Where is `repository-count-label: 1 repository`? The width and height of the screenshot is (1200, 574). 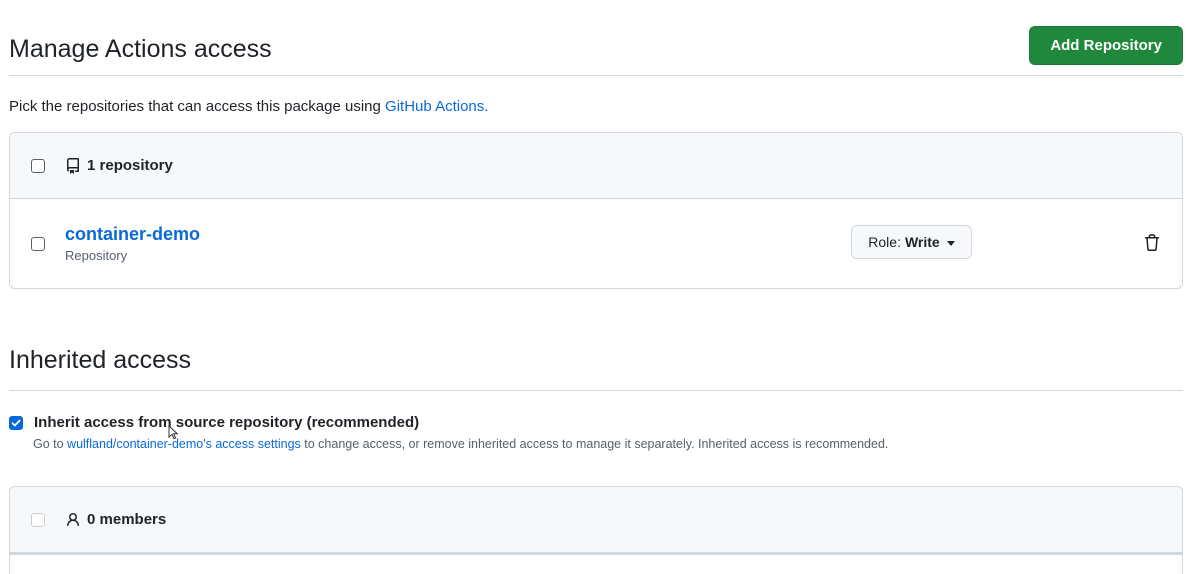
repository-count-label: 1 repository is located at coordinates (130, 165).